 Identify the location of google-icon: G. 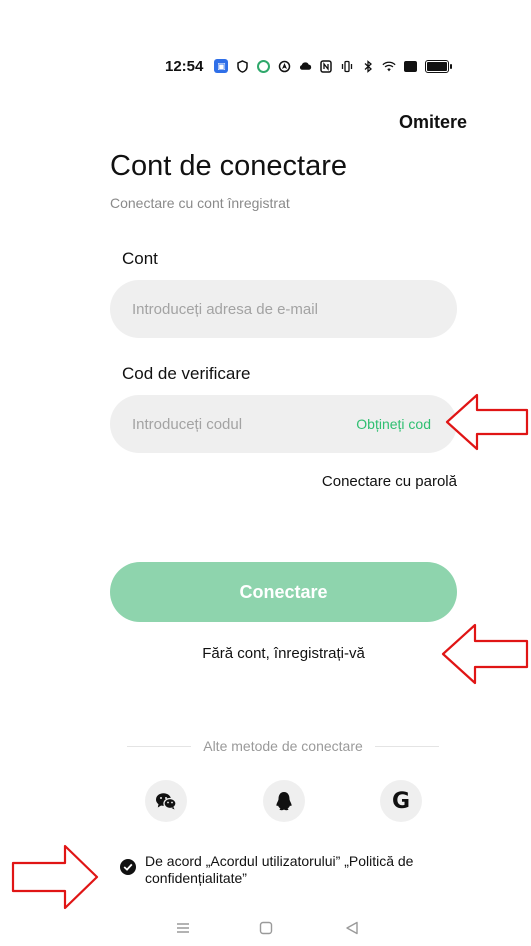
(401, 801).